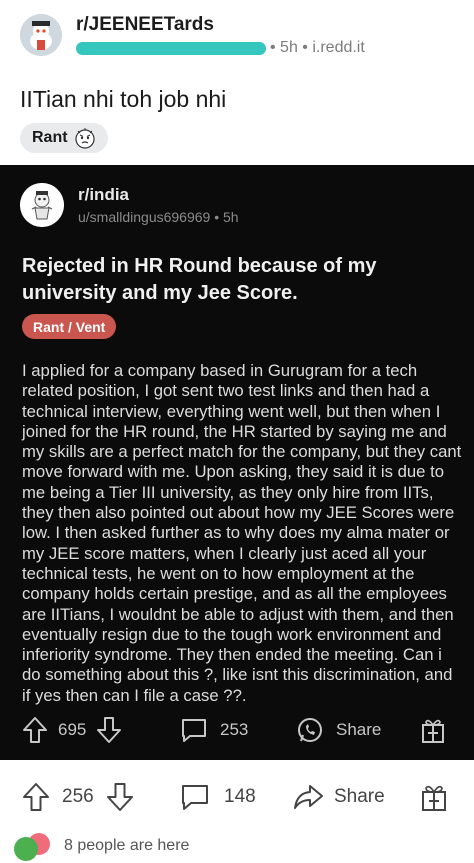 The image size is (474, 863). I want to click on post-flair: Rant, so click(64, 138).